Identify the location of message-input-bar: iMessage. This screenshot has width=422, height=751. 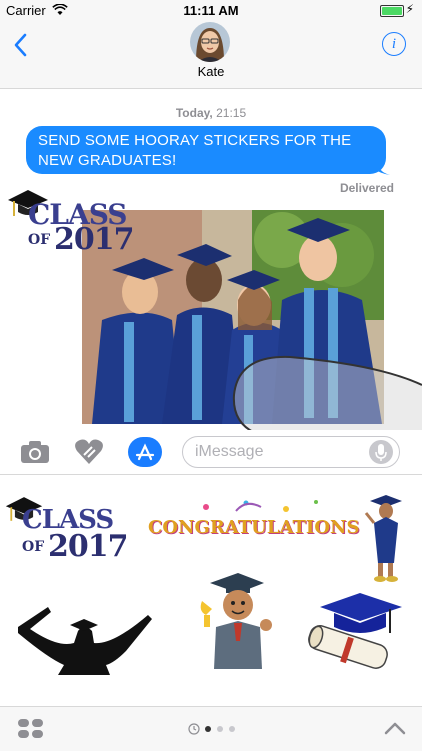
(211, 452).